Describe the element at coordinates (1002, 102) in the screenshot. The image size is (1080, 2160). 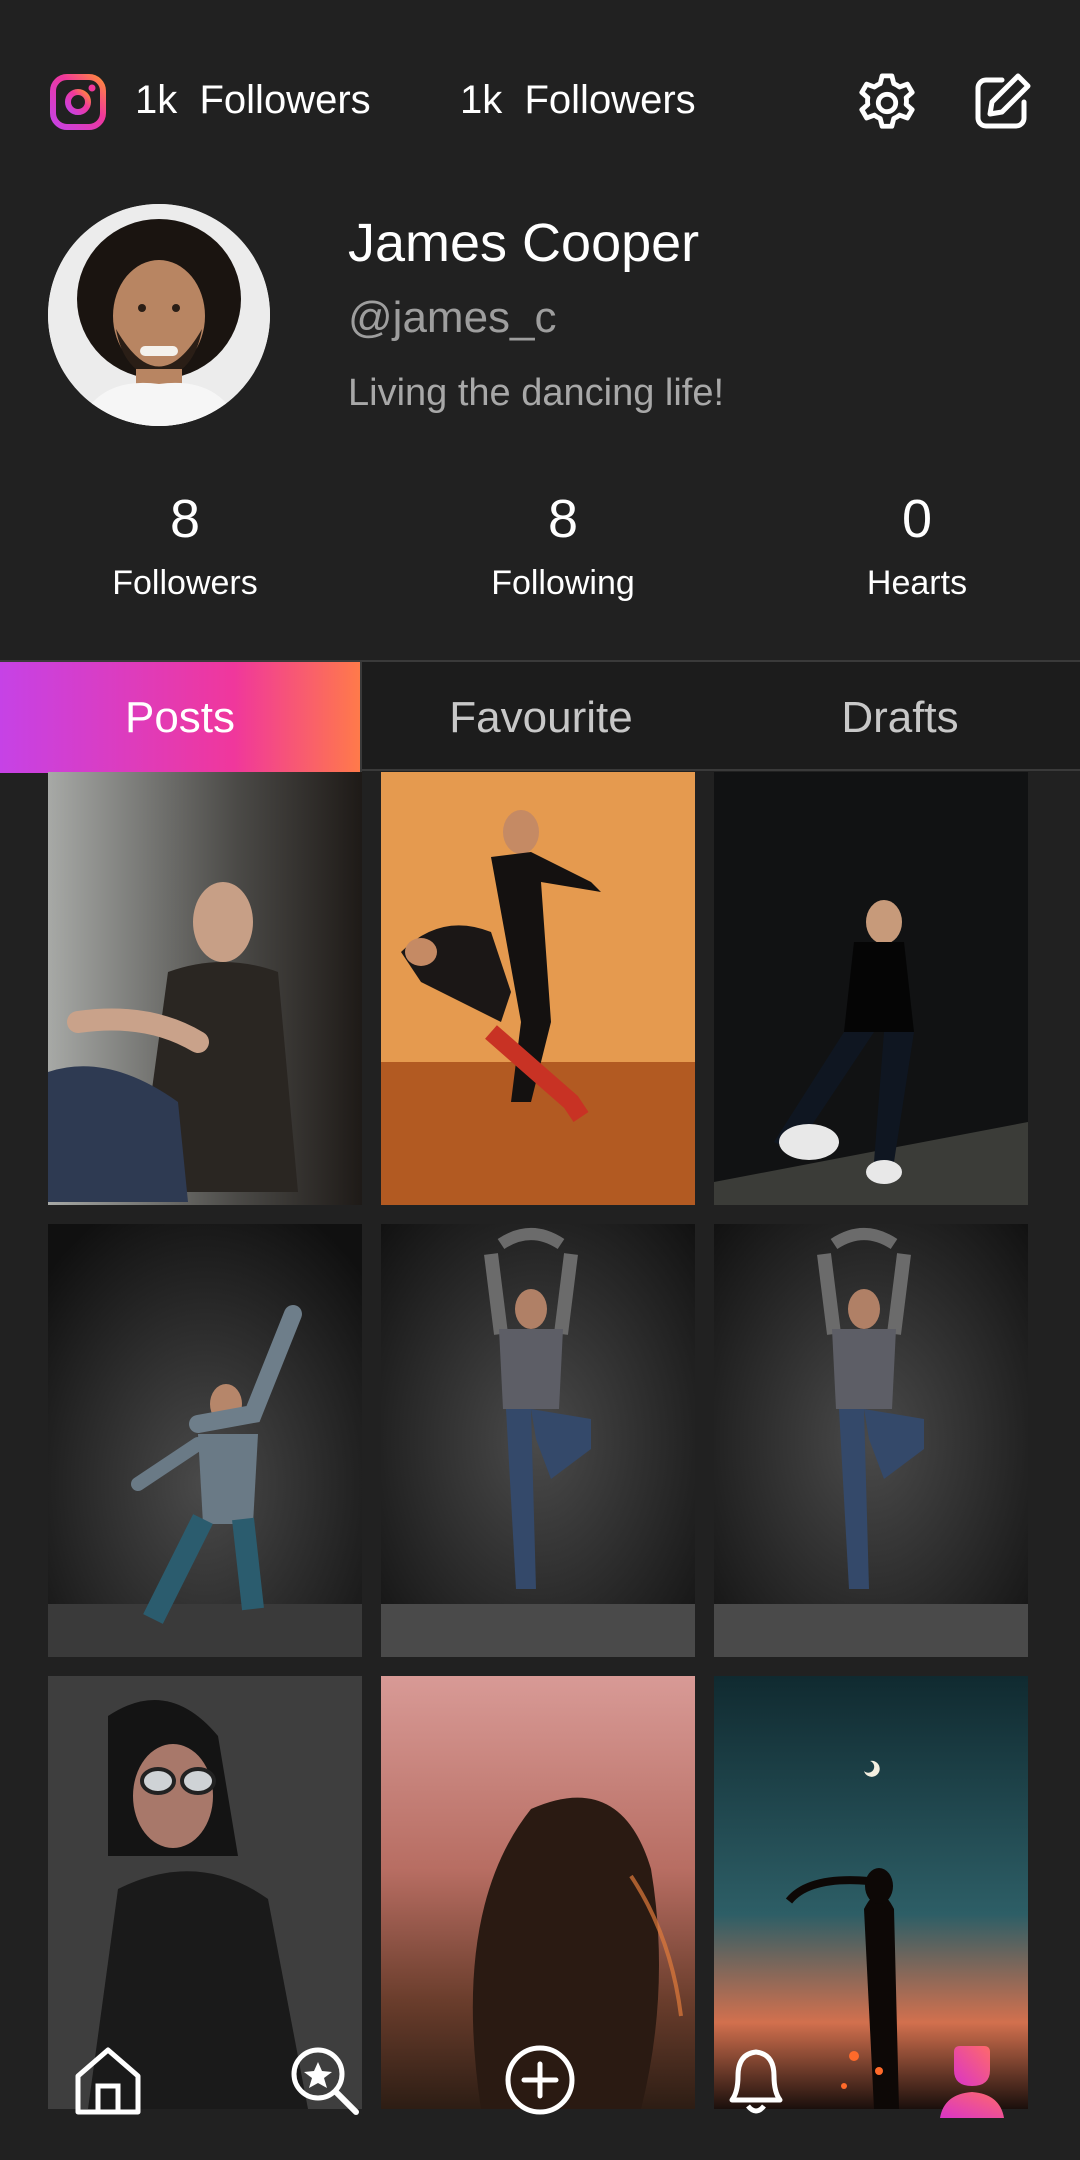
I see `edit-square-icon` at that location.